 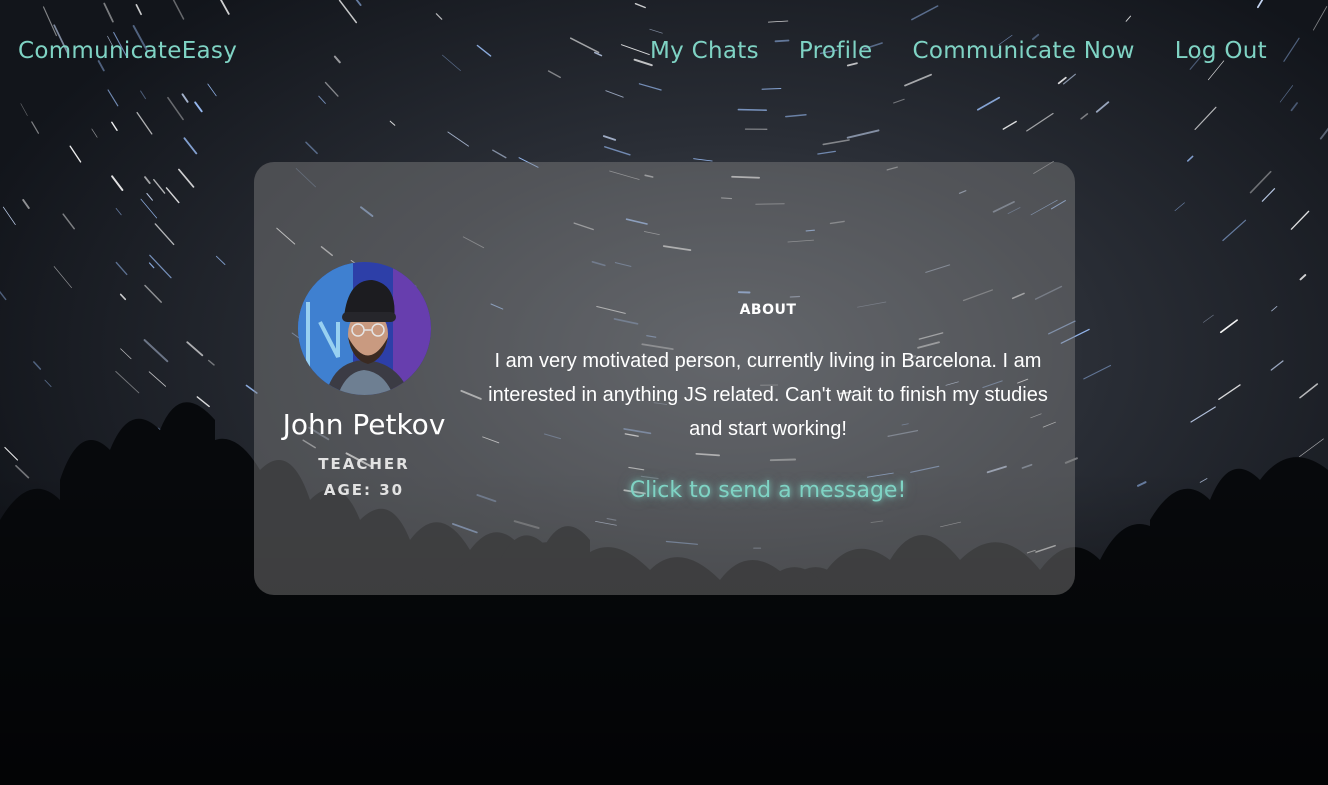 I want to click on nav-link-my-chats: My Chats, so click(x=704, y=51).